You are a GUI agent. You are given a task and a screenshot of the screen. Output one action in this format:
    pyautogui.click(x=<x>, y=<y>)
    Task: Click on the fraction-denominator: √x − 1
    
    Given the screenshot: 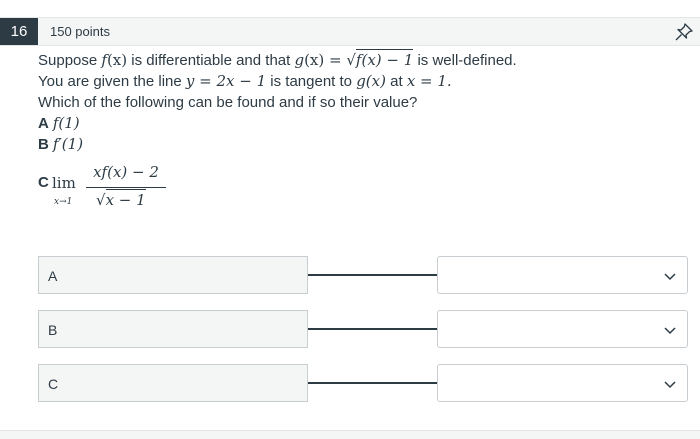 What is the action you would take?
    pyautogui.click(x=121, y=199)
    